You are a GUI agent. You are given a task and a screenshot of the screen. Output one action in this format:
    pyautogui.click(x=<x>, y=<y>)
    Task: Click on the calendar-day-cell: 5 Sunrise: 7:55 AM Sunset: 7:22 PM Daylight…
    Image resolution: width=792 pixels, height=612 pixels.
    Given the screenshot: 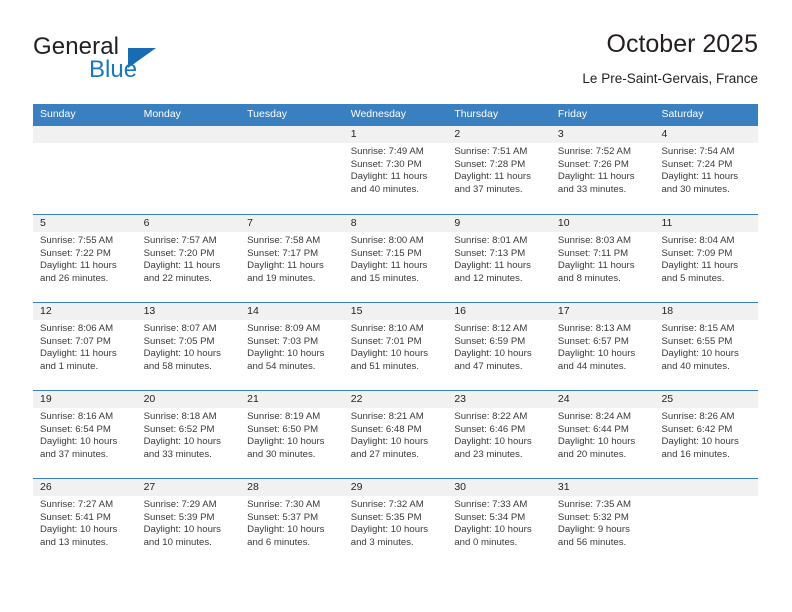 What is the action you would take?
    pyautogui.click(x=85, y=258)
    